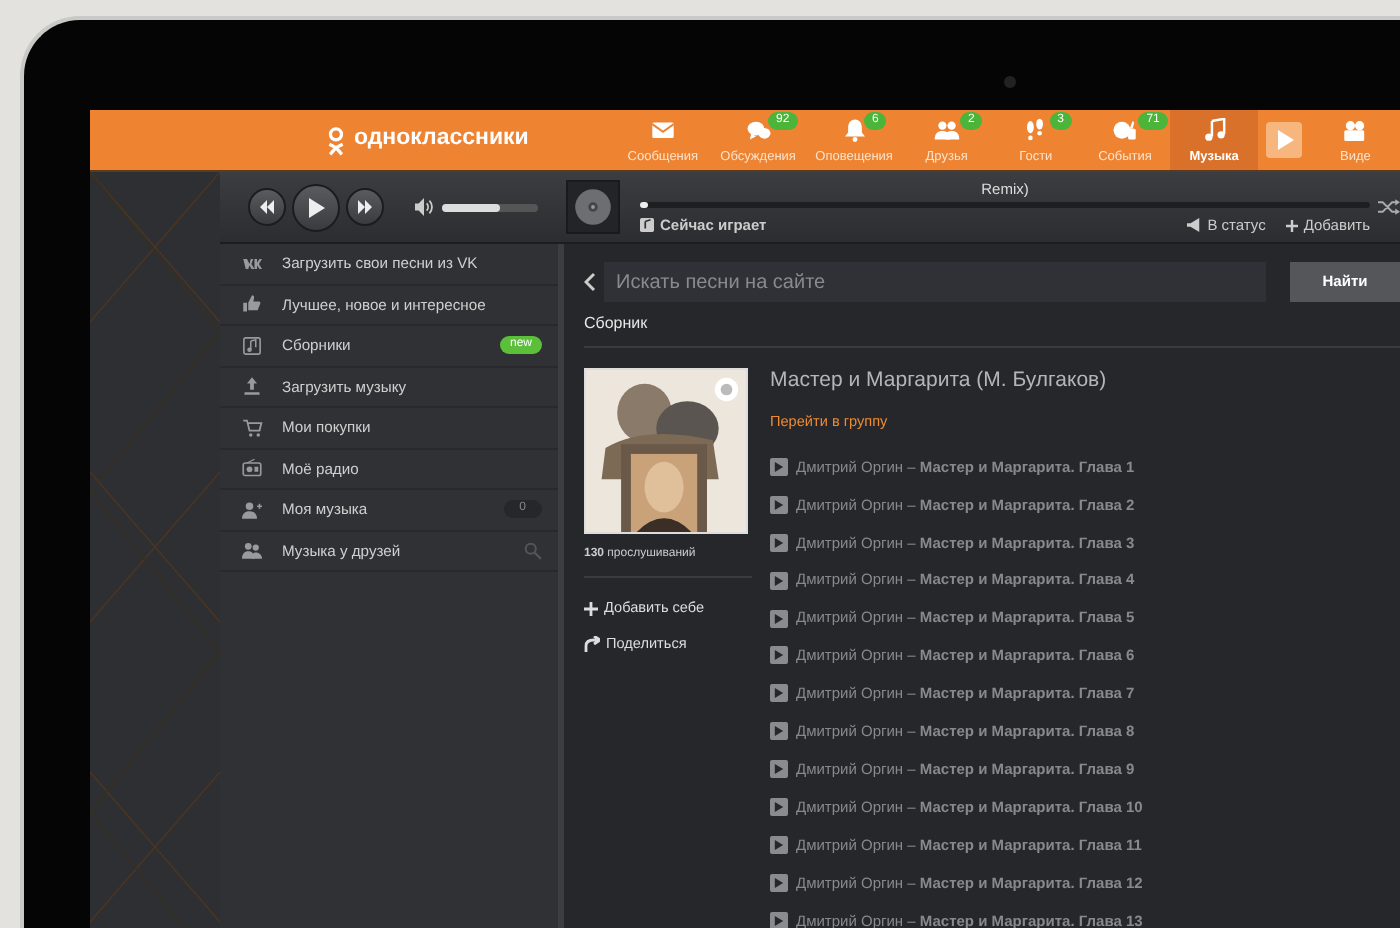 This screenshot has width=1400, height=928. Describe the element at coordinates (1389, 206) in the screenshot. I see `shuffle-icon` at that location.